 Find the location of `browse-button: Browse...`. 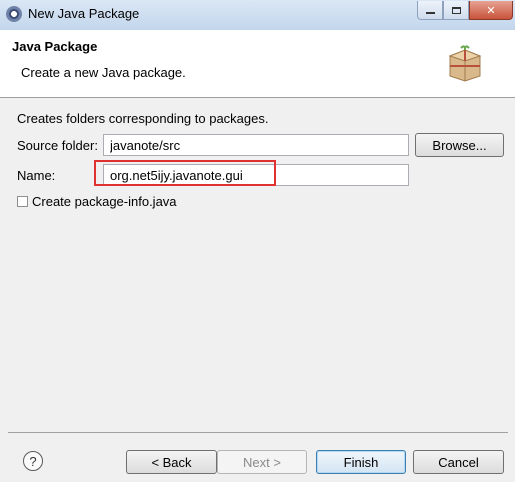

browse-button: Browse... is located at coordinates (459, 145).